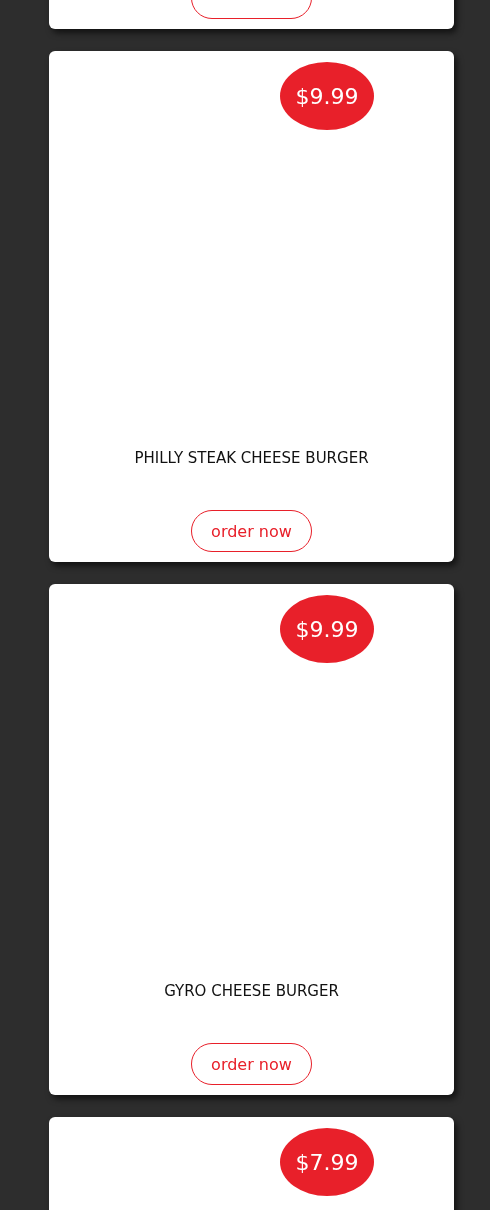 The width and height of the screenshot is (490, 1210). What do you see at coordinates (327, 1162) in the screenshot?
I see `price-badge: $7.99` at bounding box center [327, 1162].